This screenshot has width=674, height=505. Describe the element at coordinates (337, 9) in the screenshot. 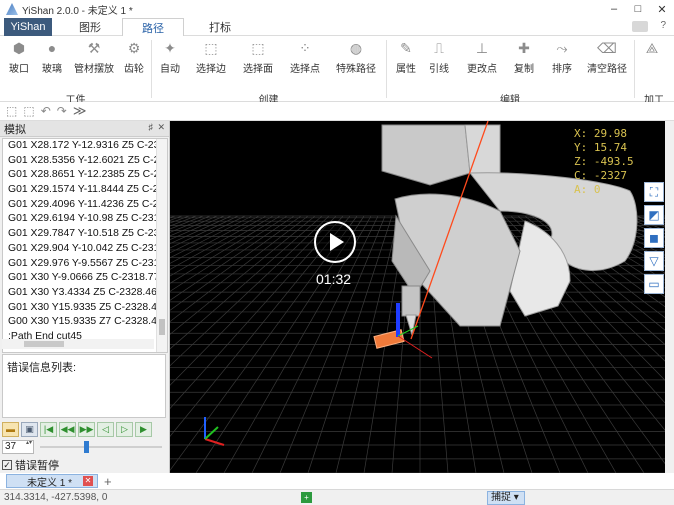

I see `title-bar: YiShan 2.0.0 - 未定义 1 * – □ ✕` at that location.